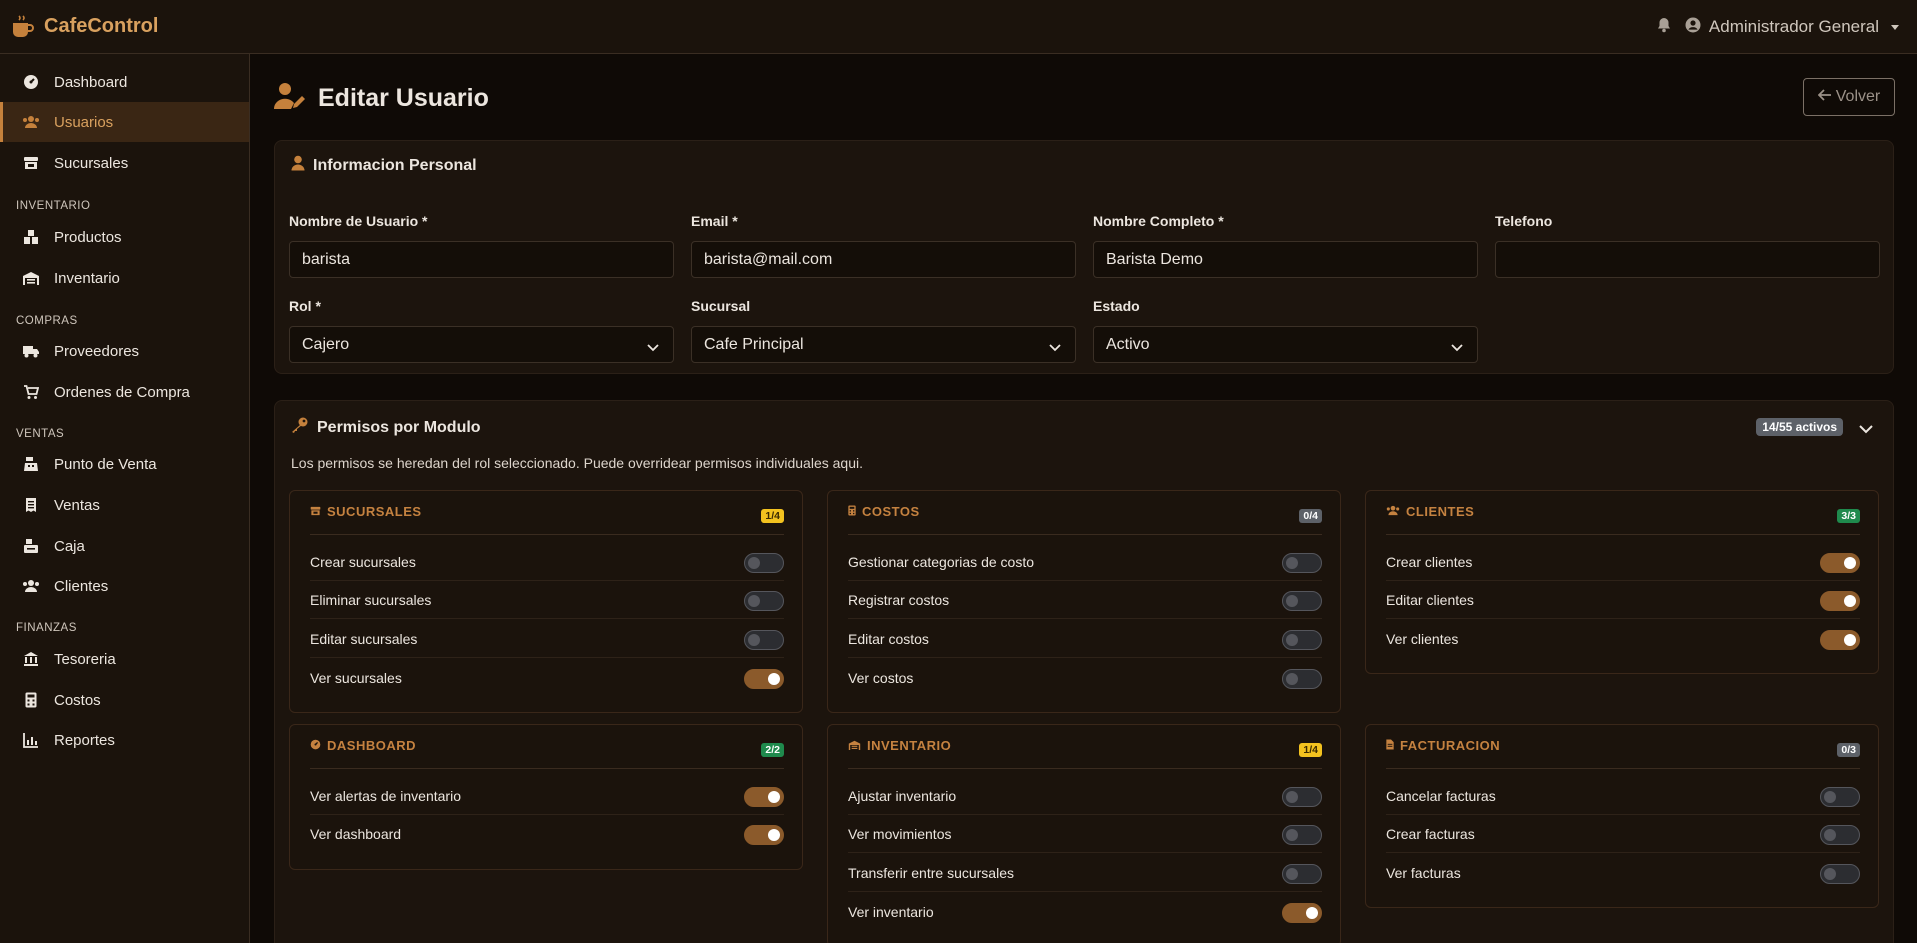 This screenshot has height=943, width=1917. I want to click on page-header: Editar Usuario, so click(381, 98).